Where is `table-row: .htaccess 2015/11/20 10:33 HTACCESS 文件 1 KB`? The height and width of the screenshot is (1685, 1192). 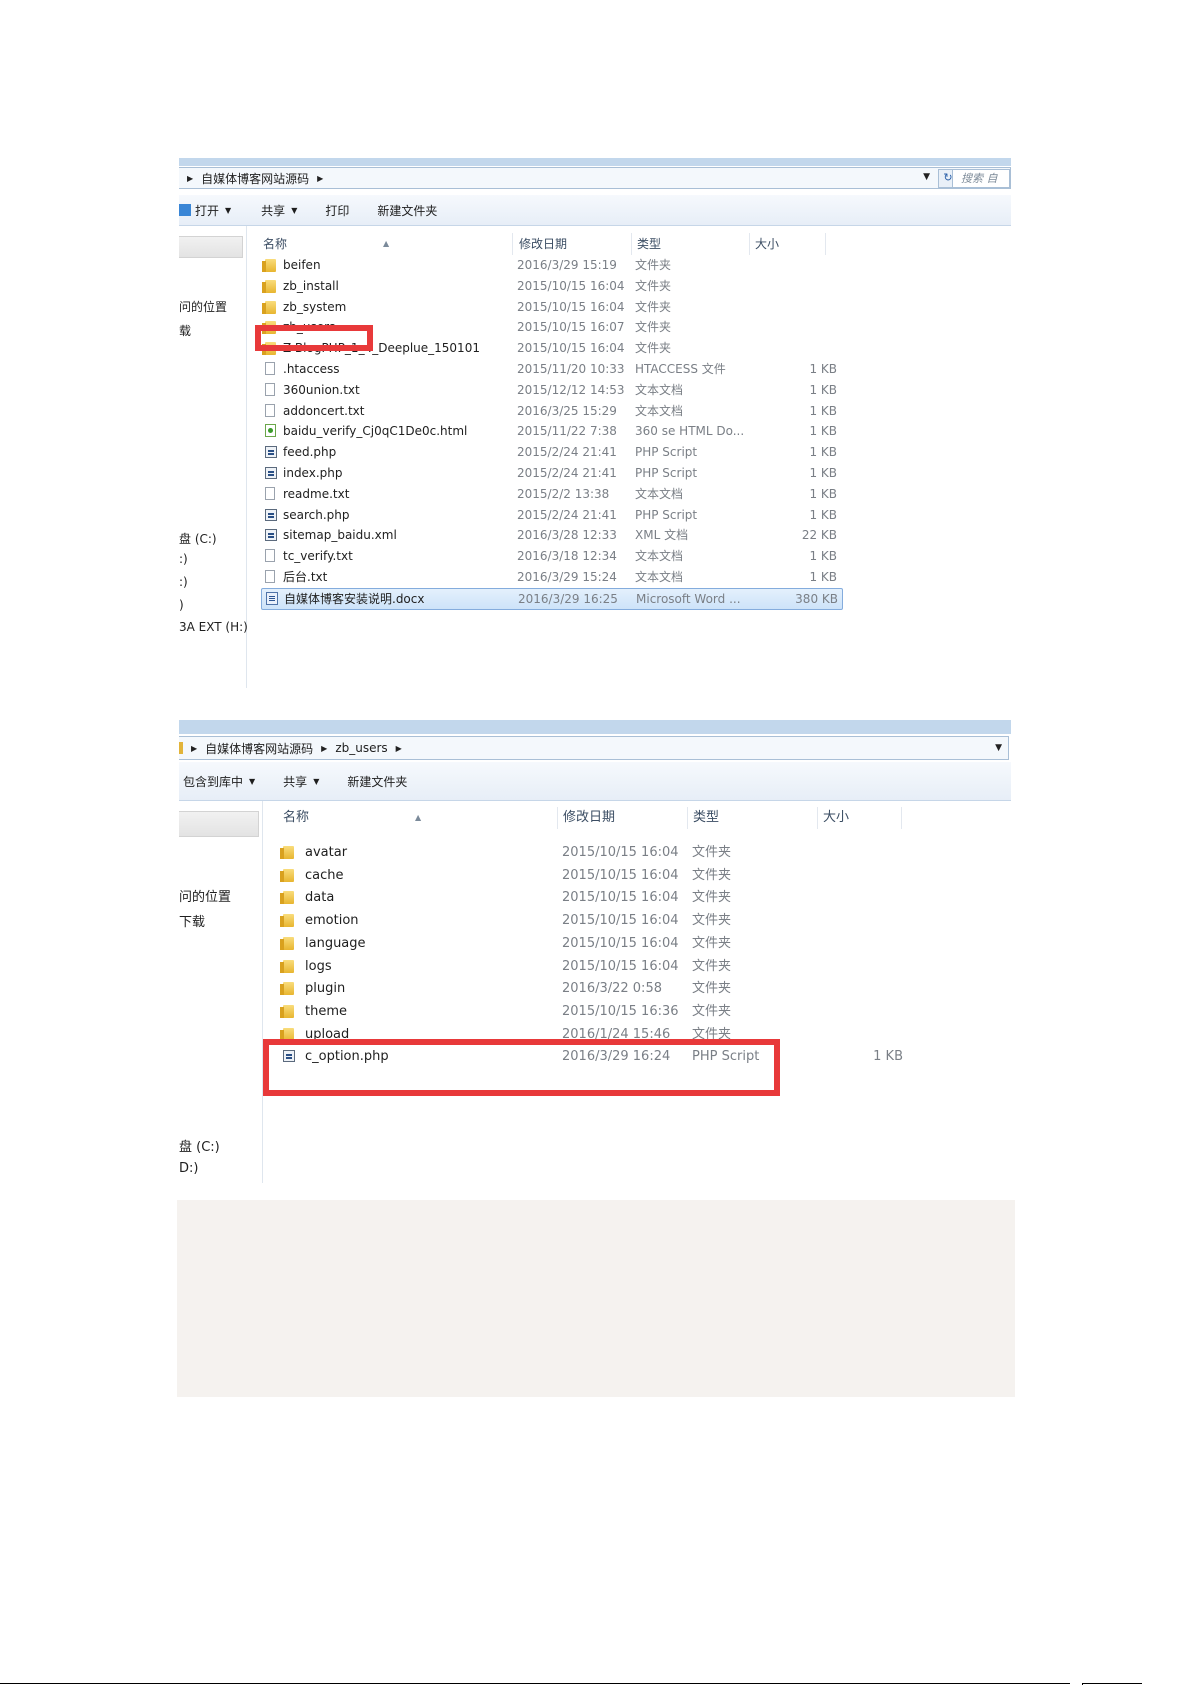 table-row: .htaccess 2015/11/20 10:33 HTACCESS 文件 1 KB is located at coordinates (551, 369).